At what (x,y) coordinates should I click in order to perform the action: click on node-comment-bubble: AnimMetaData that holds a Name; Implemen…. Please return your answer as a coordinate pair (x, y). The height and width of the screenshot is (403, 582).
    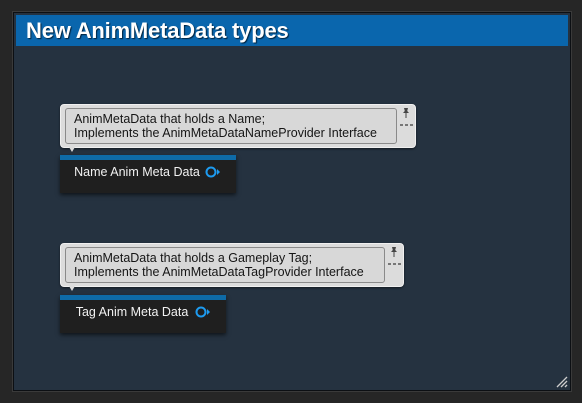
    Looking at the image, I should click on (238, 128).